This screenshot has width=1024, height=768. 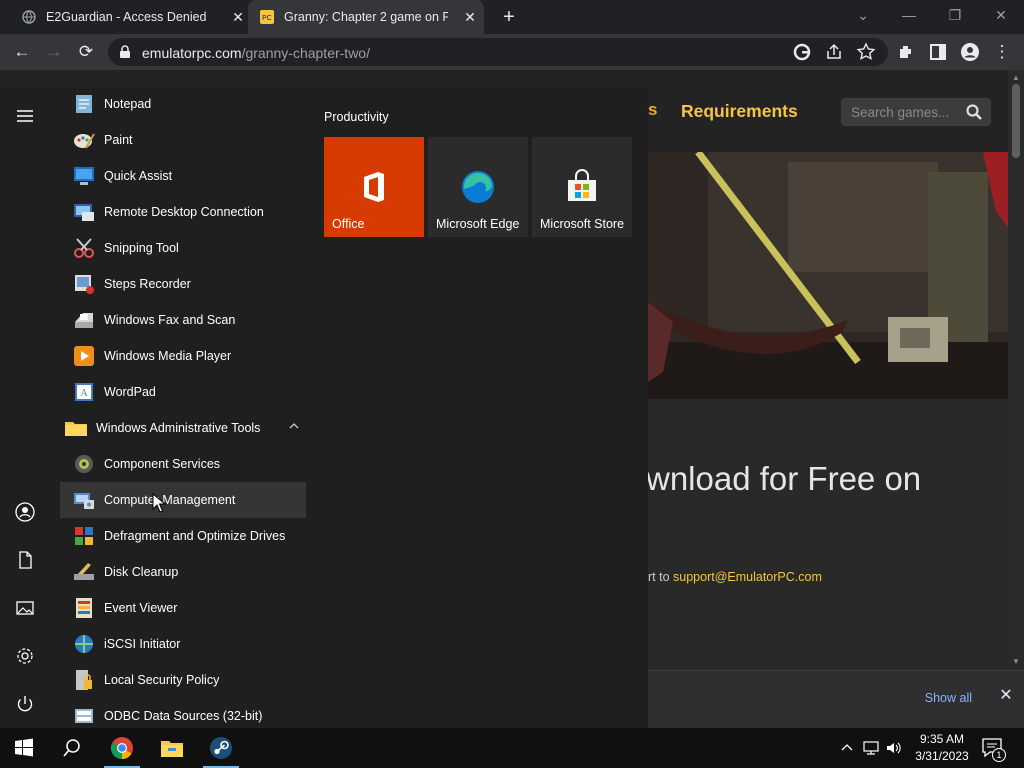 I want to click on steps-recorder-icon, so click(x=84, y=284).